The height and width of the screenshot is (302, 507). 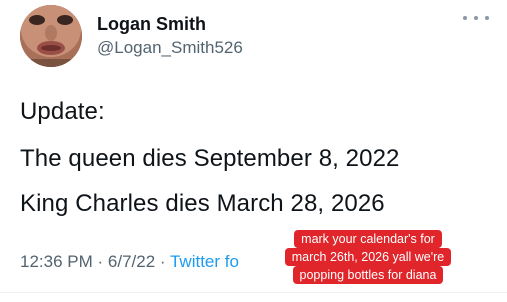 What do you see at coordinates (151, 24) in the screenshot?
I see `author-name: Logan Smith` at bounding box center [151, 24].